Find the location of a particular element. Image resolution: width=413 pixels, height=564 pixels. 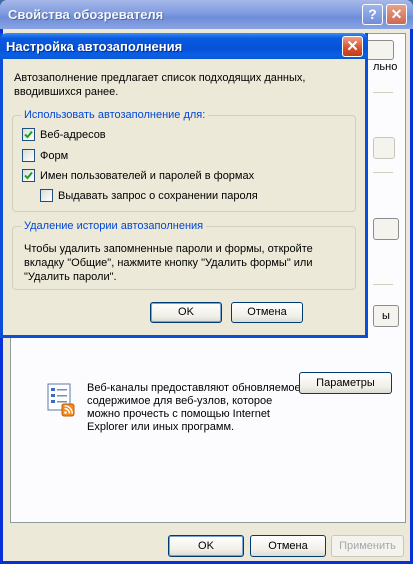

outer-window-title: Свойства обозревателя is located at coordinates (86, 14).